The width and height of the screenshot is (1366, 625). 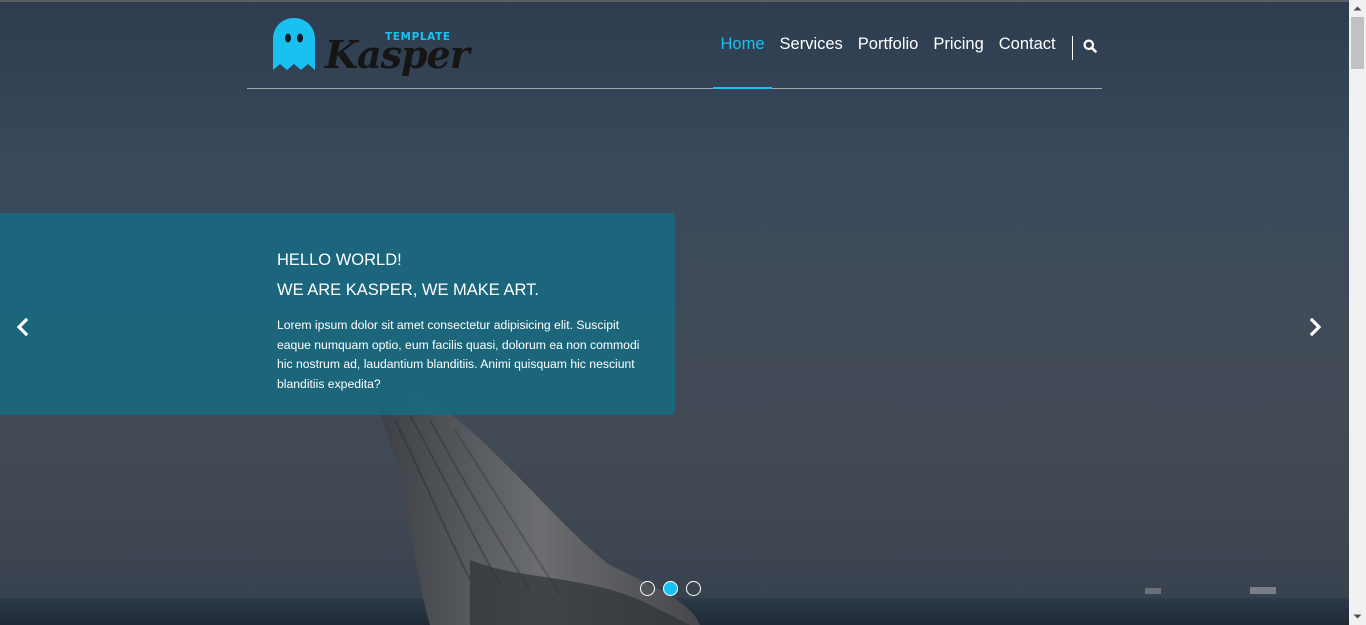 I want to click on caption-heading-line-1: HELLO WORLD!, so click(x=339, y=260).